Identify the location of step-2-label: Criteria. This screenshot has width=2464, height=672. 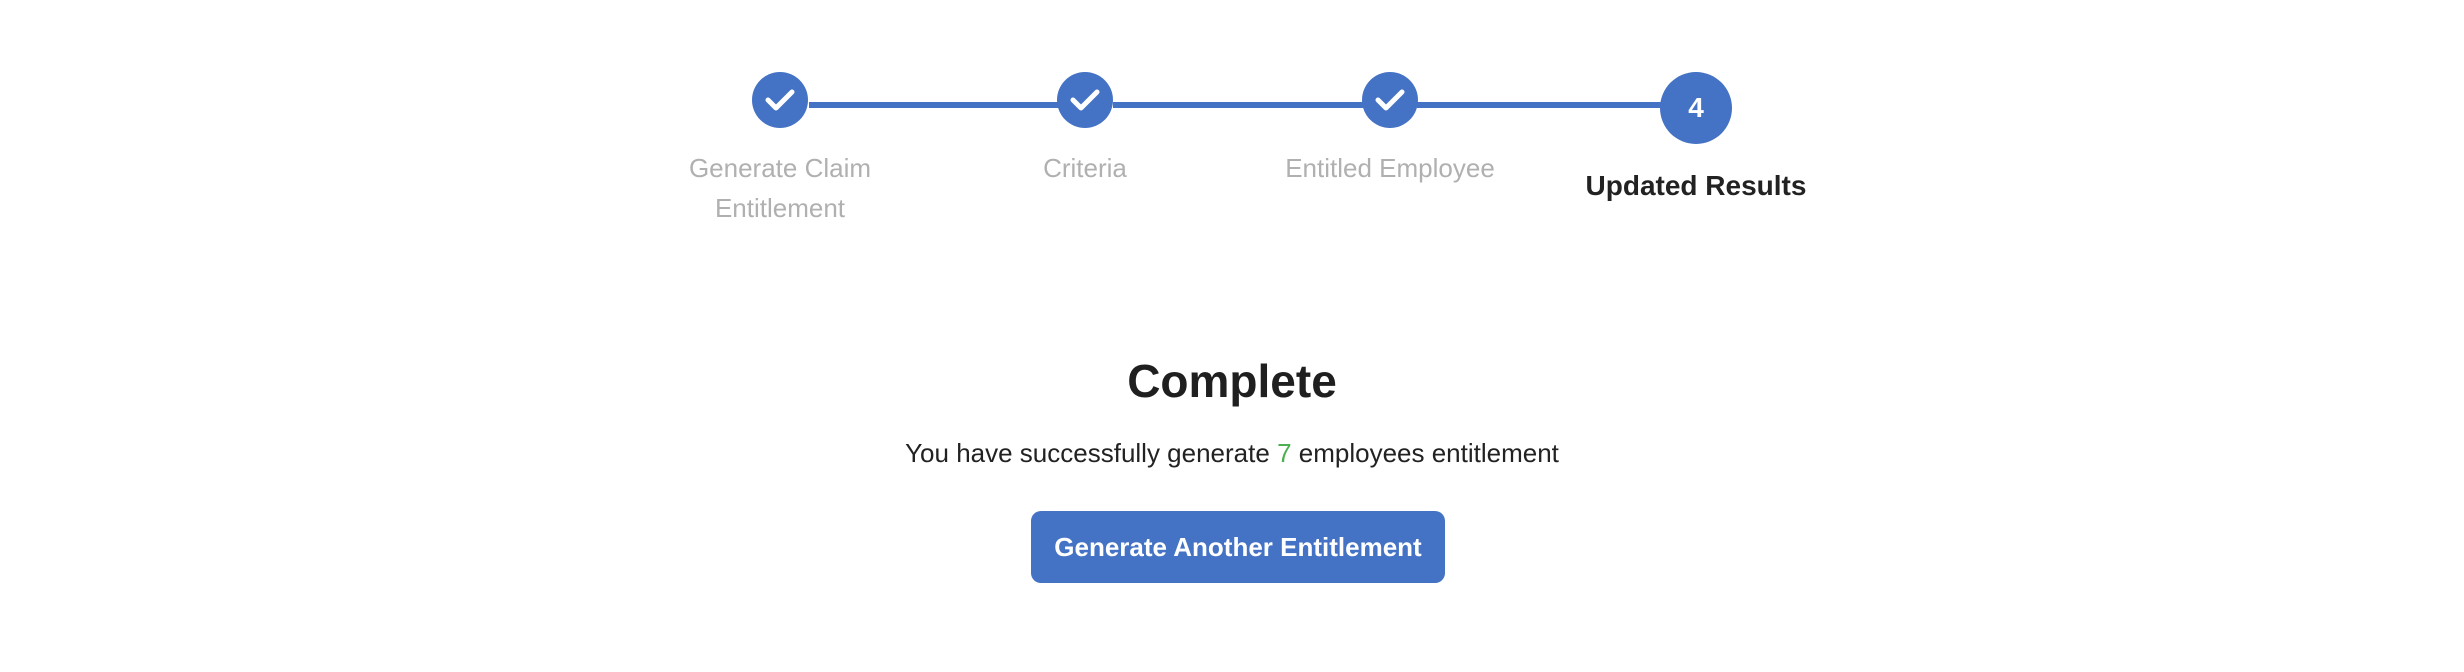
(1085, 168).